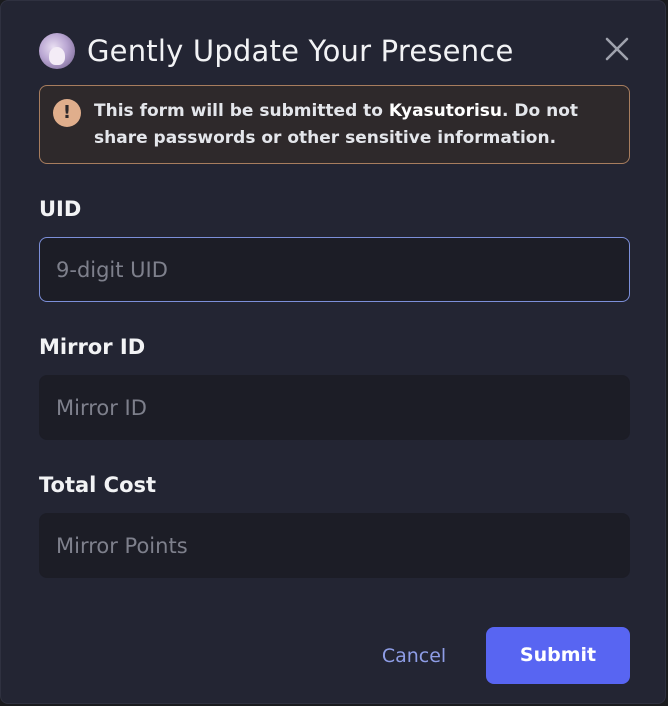 The width and height of the screenshot is (668, 706). Describe the element at coordinates (300, 51) in the screenshot. I see `dialog-title: Gently Update Your Presence` at that location.